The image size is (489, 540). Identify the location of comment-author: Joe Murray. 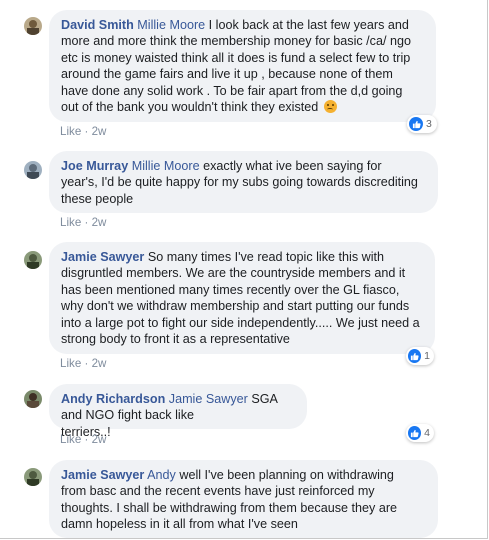
(94, 166).